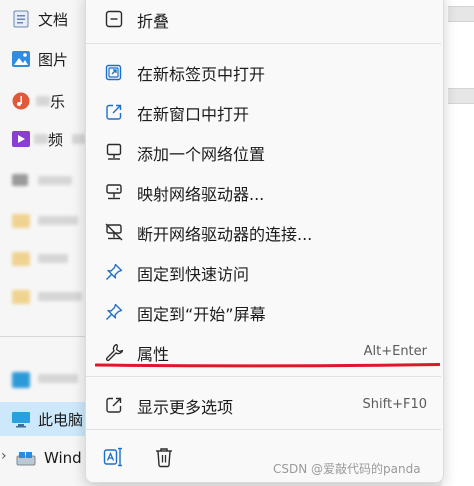  Describe the element at coordinates (264, 272) in the screenshot. I see `menu-item-pin-quick-access: 固定到快速访问` at that location.